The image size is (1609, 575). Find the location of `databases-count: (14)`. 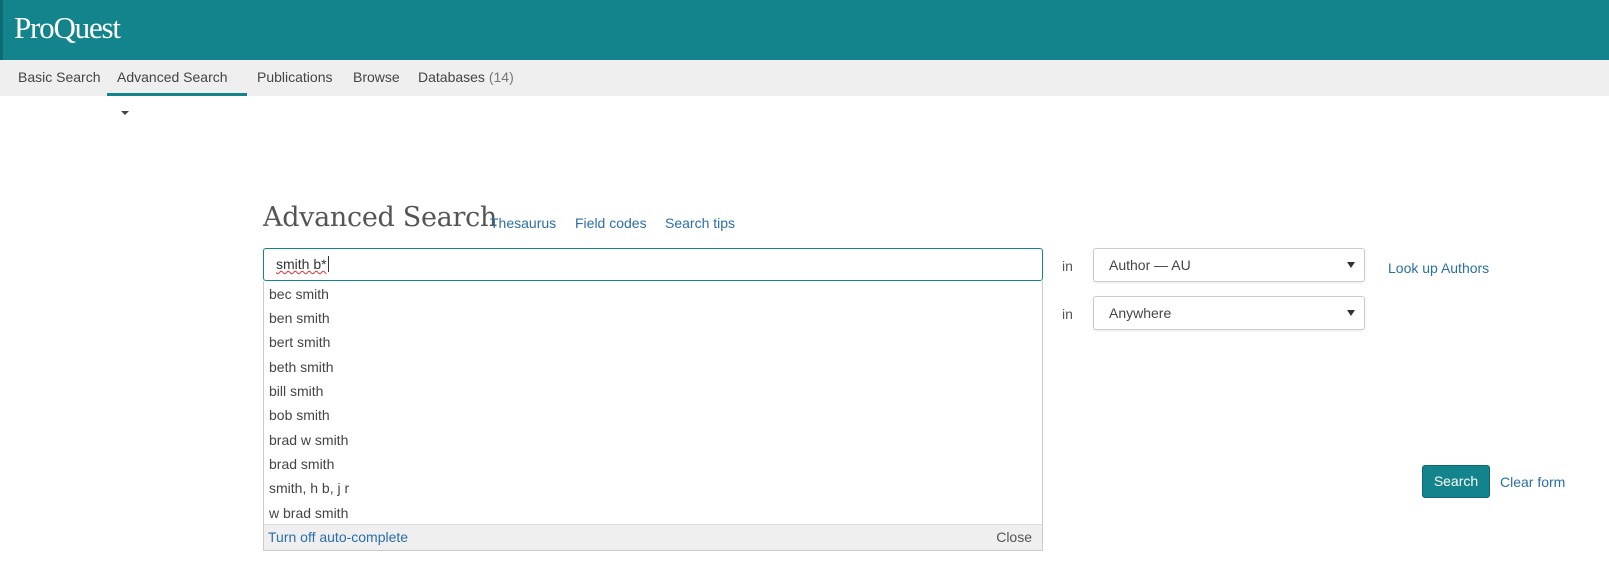

databases-count: (14) is located at coordinates (501, 77).